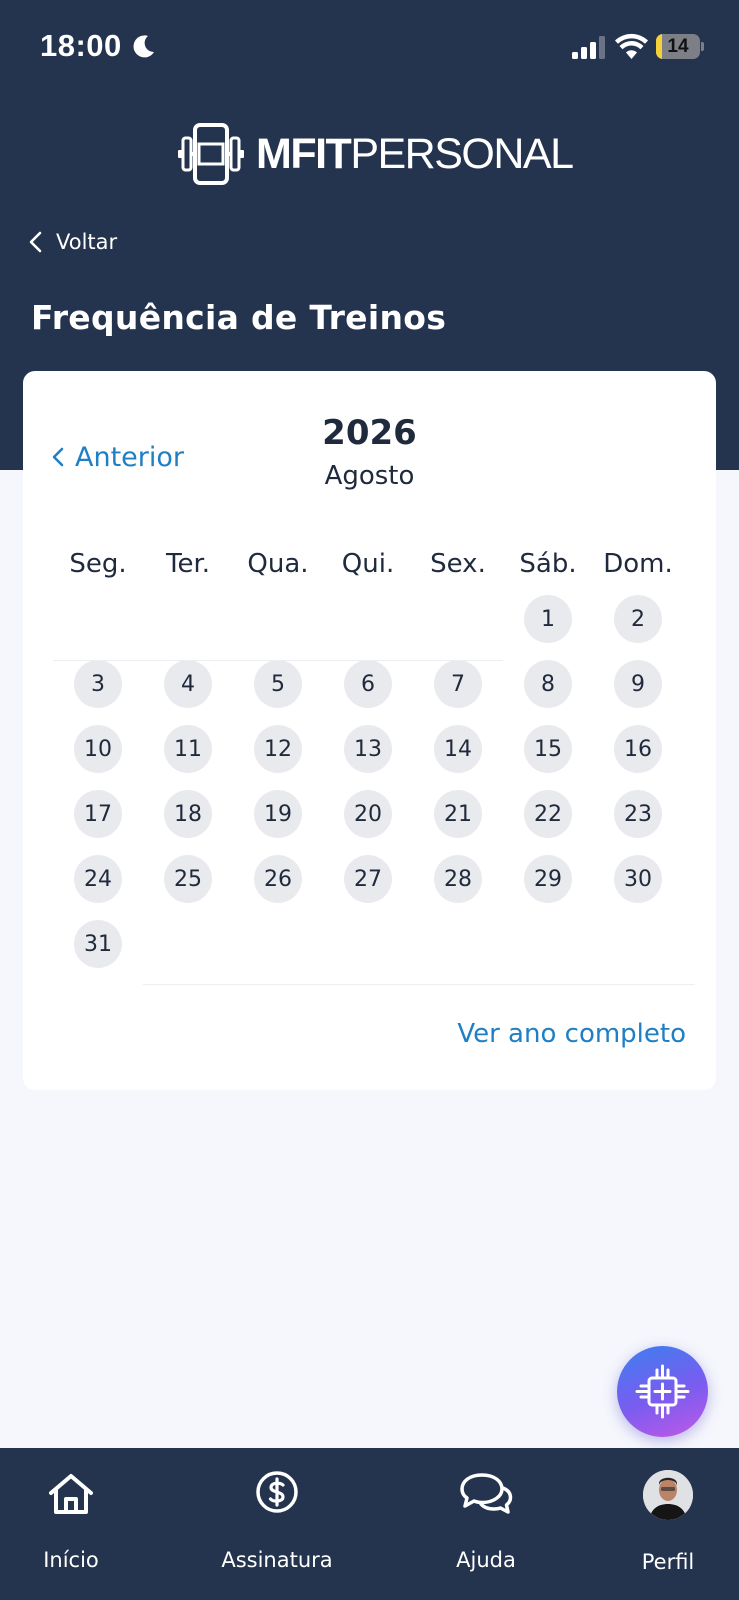  What do you see at coordinates (278, 684) in the screenshot?
I see `calendar-day: 5` at bounding box center [278, 684].